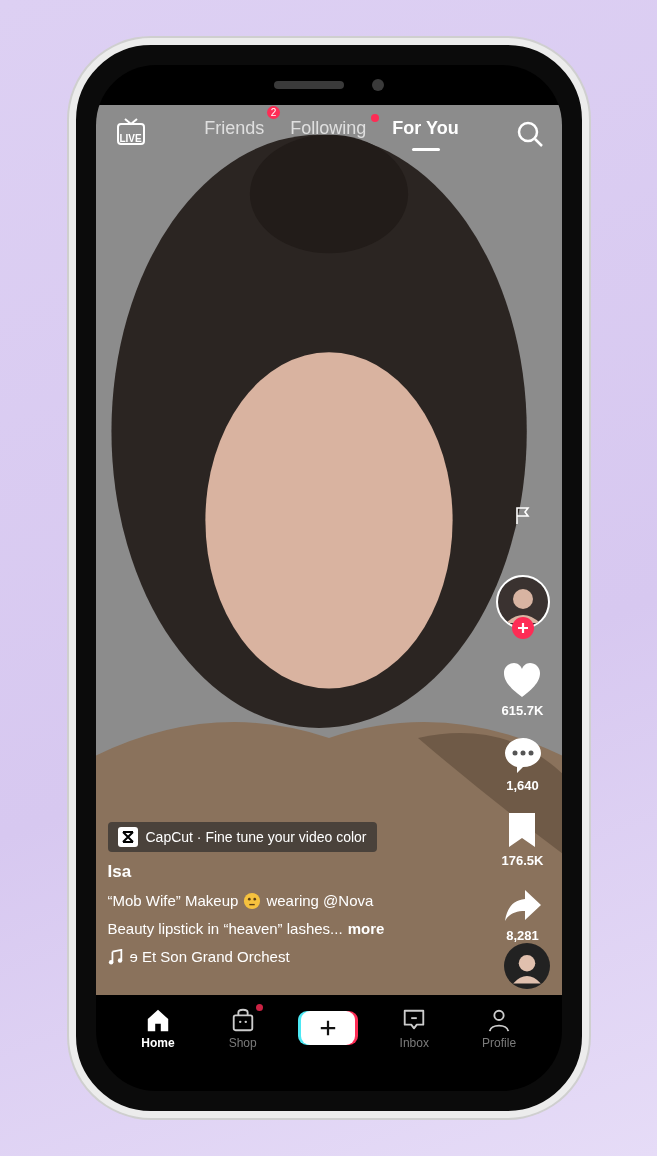 The width and height of the screenshot is (657, 1156). I want to click on live-button: LIVE, so click(130, 134).